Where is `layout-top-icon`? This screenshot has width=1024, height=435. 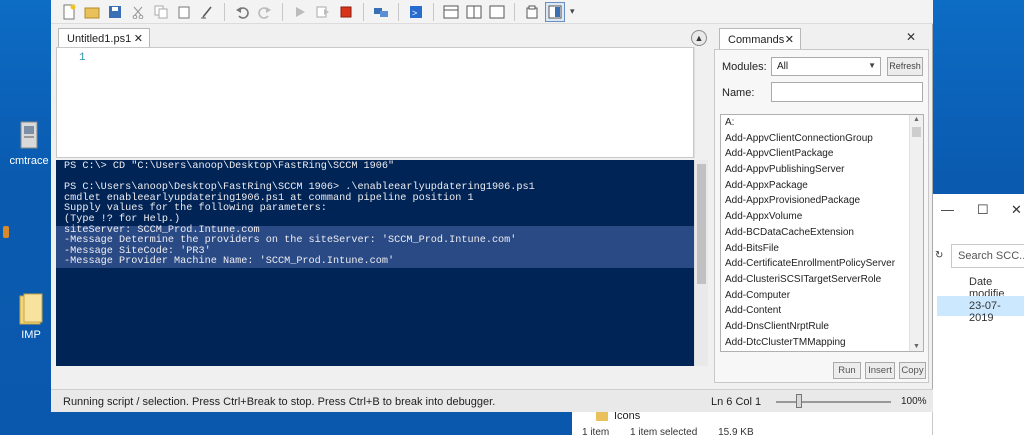 layout-top-icon is located at coordinates (451, 11).